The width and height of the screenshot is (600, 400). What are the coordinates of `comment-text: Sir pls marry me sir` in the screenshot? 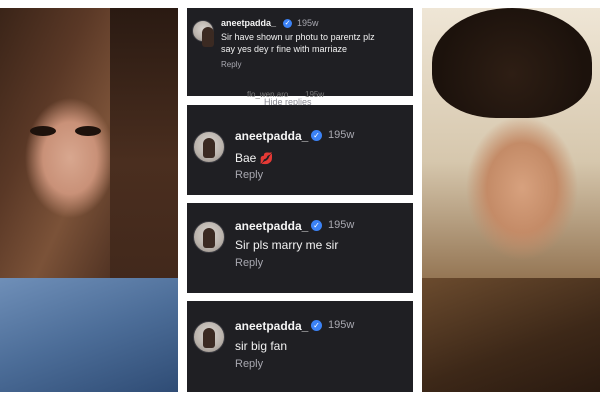 It's located at (287, 245).